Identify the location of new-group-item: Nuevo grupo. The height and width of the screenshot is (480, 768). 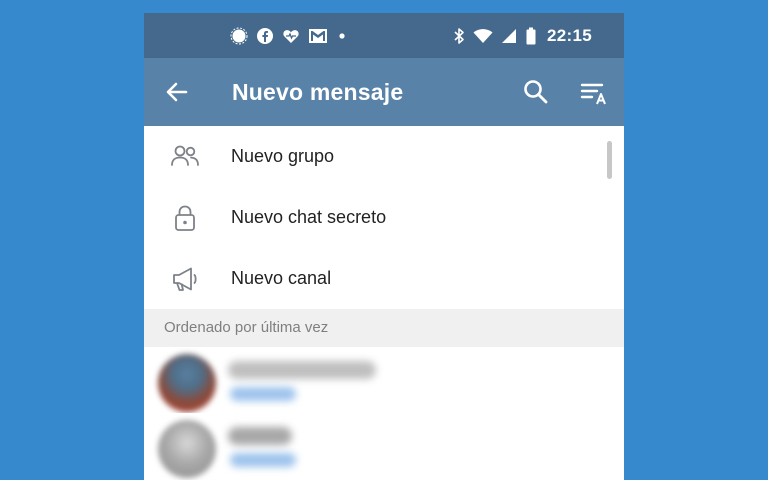
(384, 156).